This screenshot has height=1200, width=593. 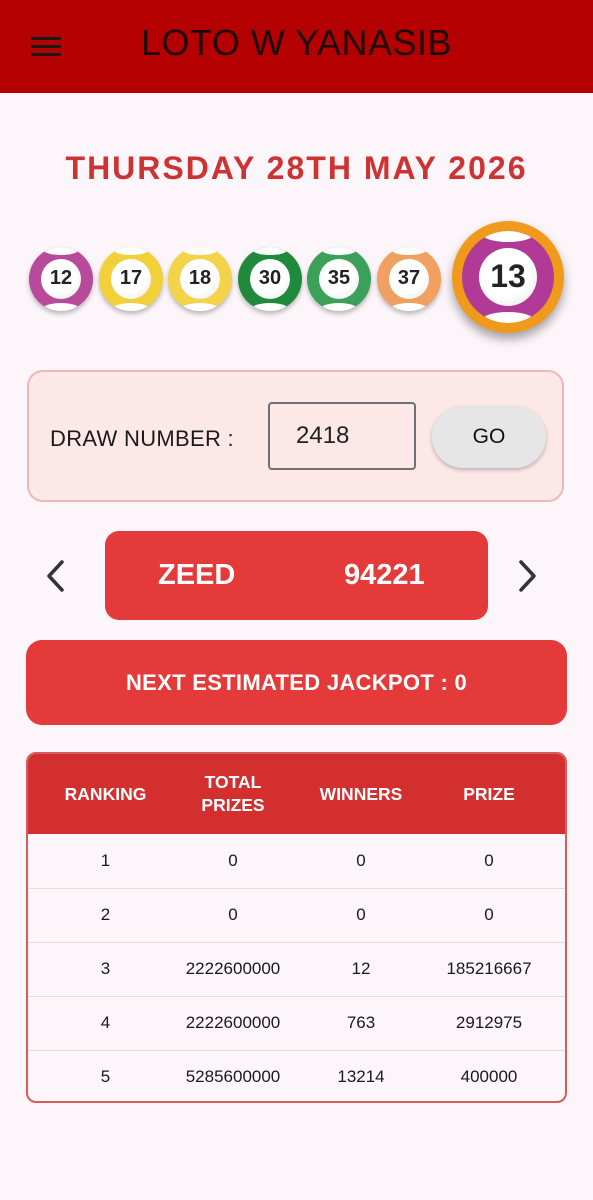 I want to click on ball-number: 12, so click(x=61, y=279).